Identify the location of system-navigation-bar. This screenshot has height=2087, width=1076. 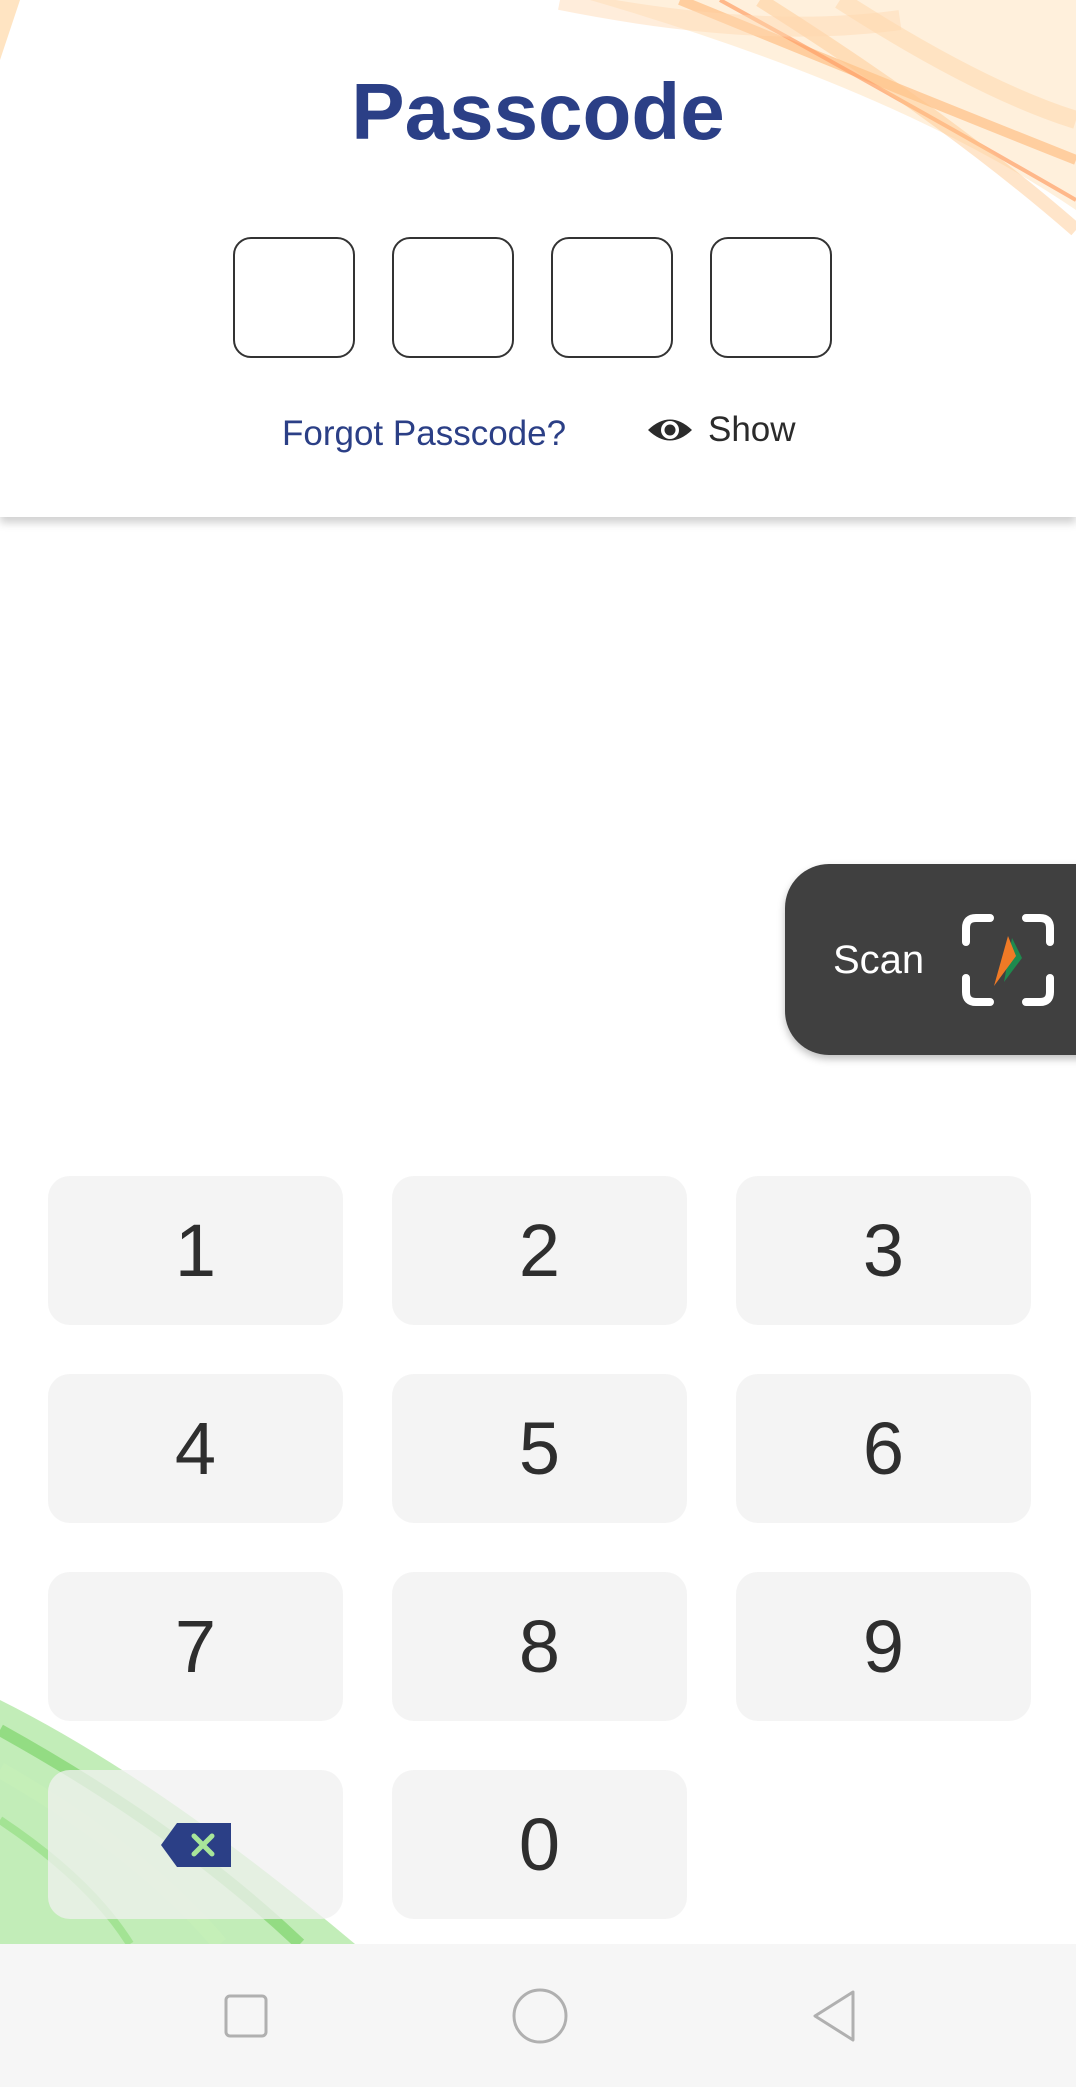
(538, 2015).